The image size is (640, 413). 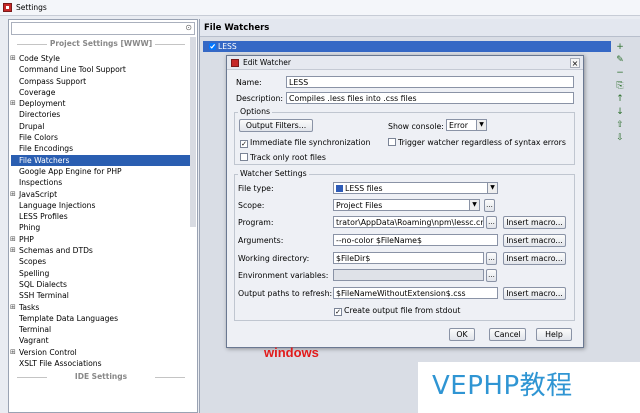 I want to click on show-console-label: Show console:, so click(x=416, y=126).